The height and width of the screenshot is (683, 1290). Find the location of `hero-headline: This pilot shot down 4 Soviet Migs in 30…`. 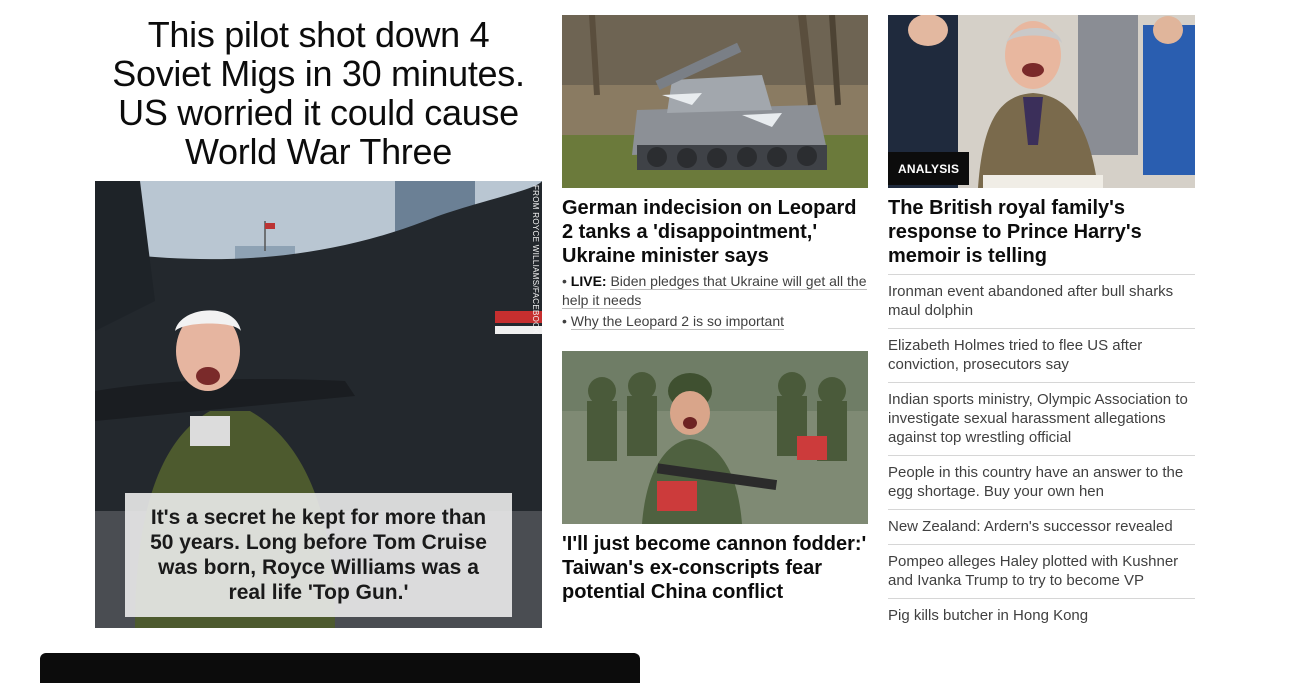

hero-headline: This pilot shot down 4 Soviet Migs in 30… is located at coordinates (318, 93).